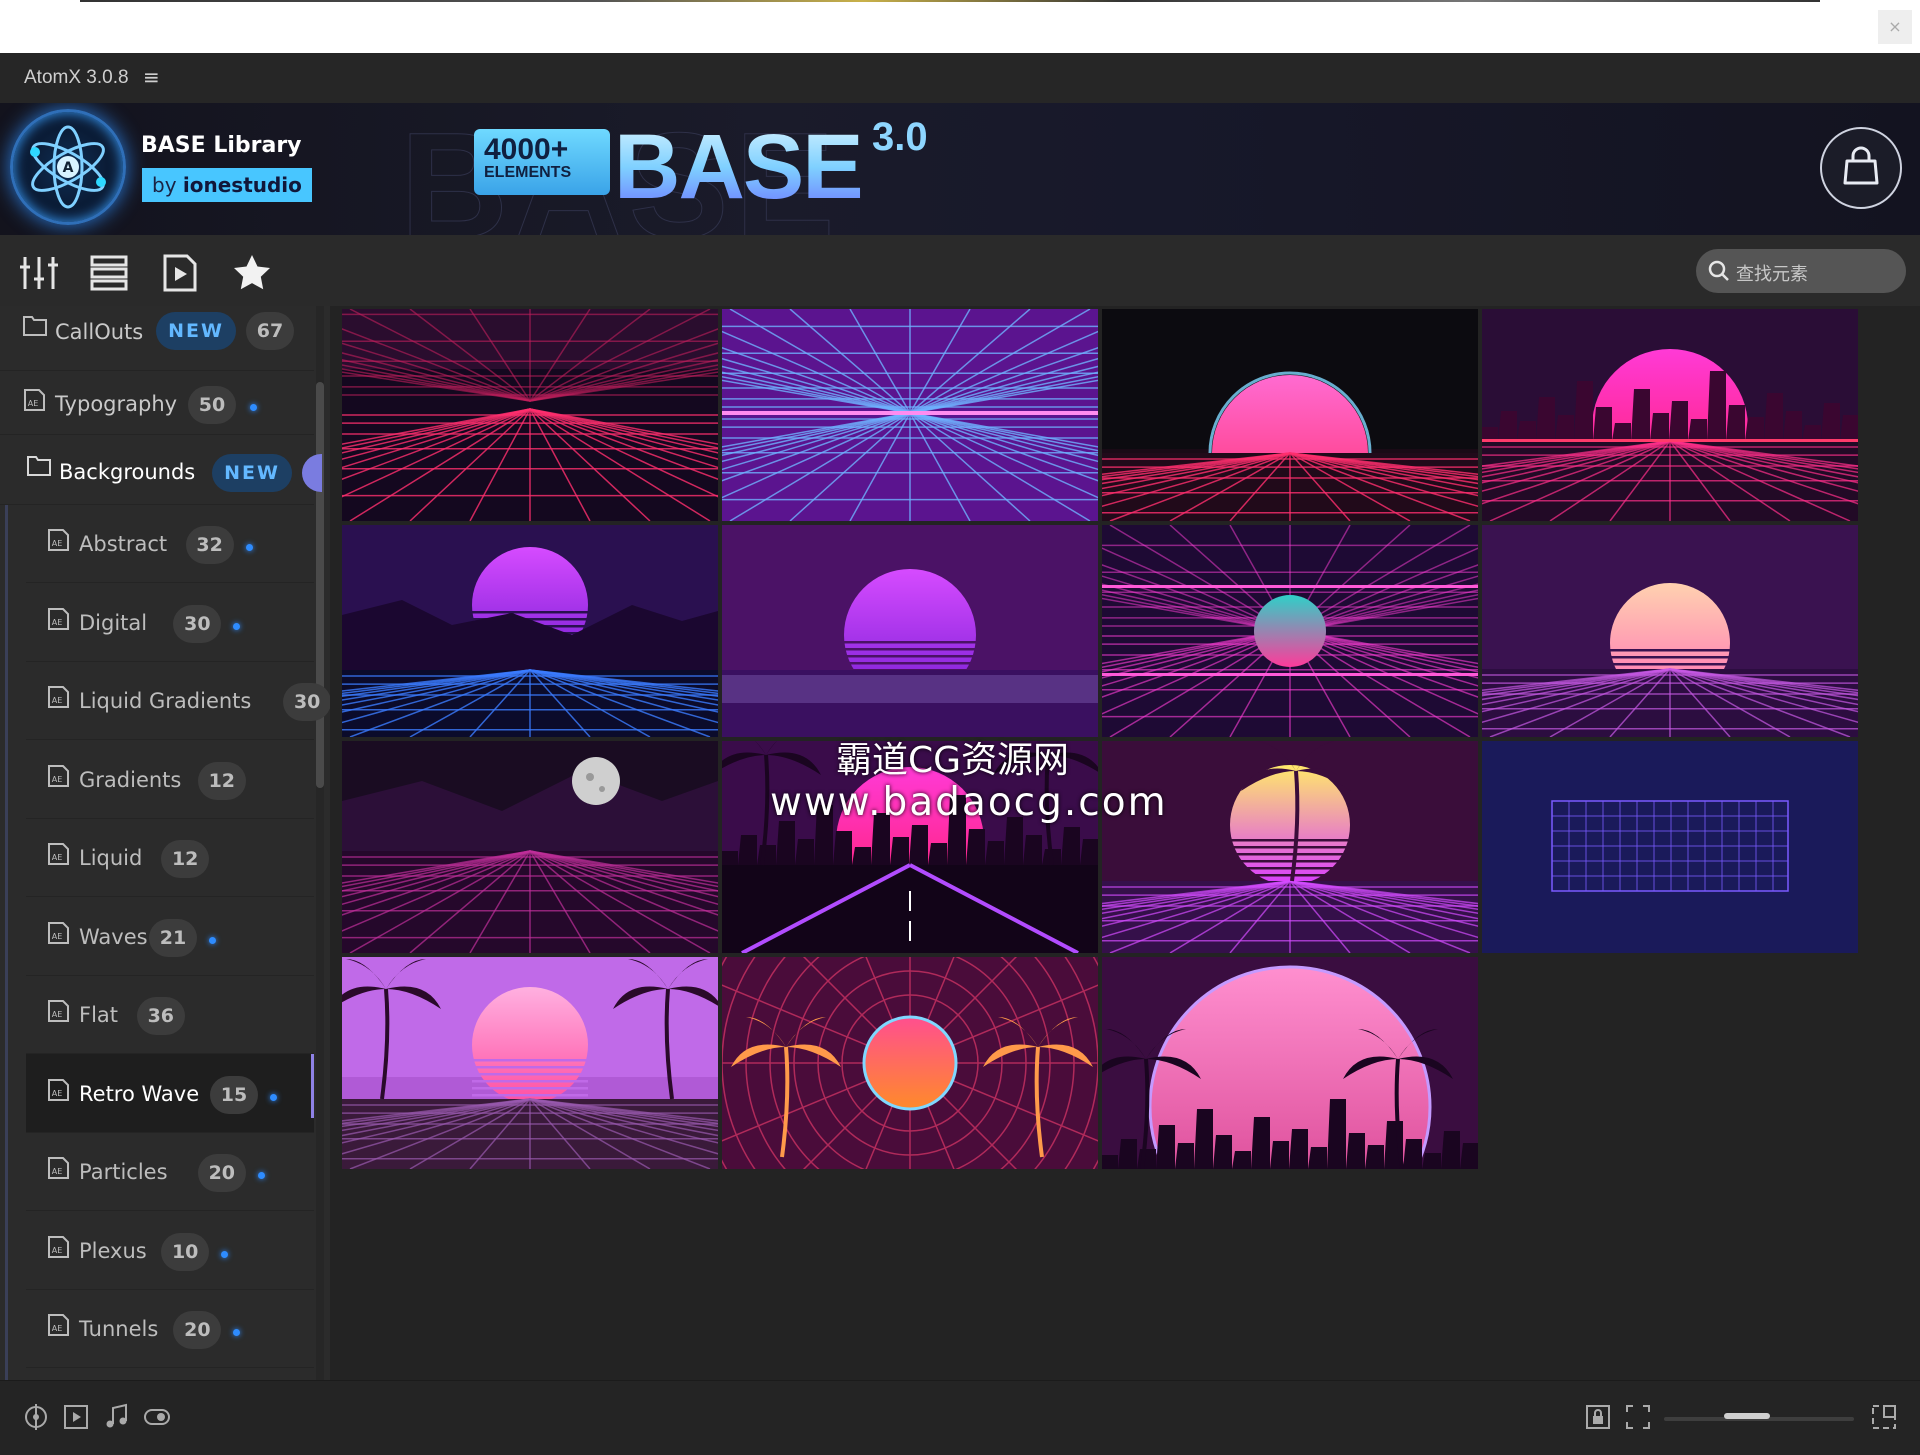  What do you see at coordinates (960, 78) in the screenshot?
I see `title-bar: AtomX 3.0.8 ≡` at bounding box center [960, 78].